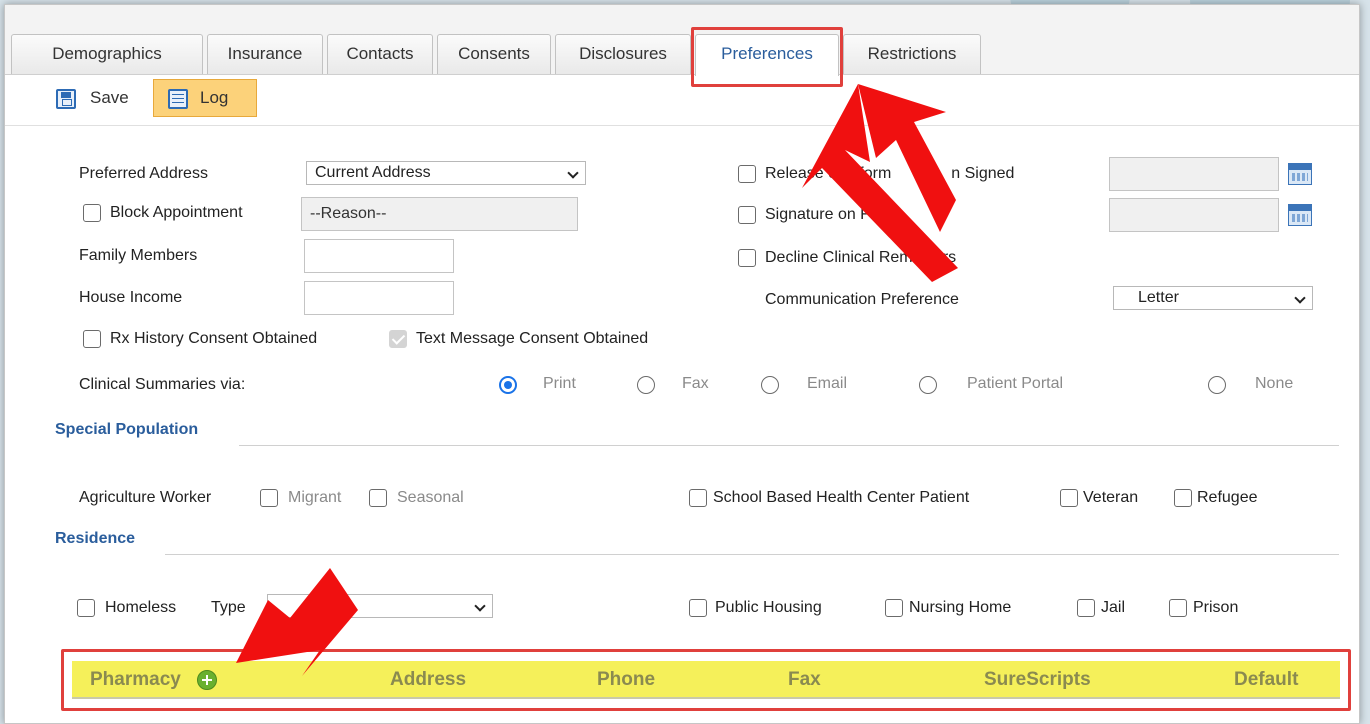  Describe the element at coordinates (348, 213) in the screenshot. I see `block-reason-value: --Reason--` at that location.